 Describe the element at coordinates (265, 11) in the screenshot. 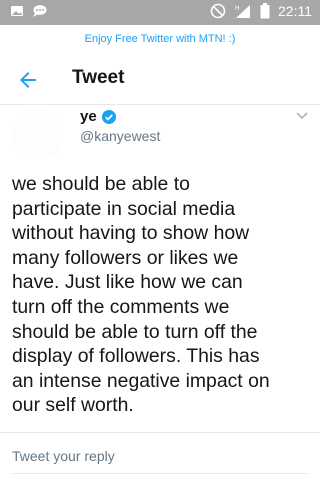

I see `battery-icon` at that location.